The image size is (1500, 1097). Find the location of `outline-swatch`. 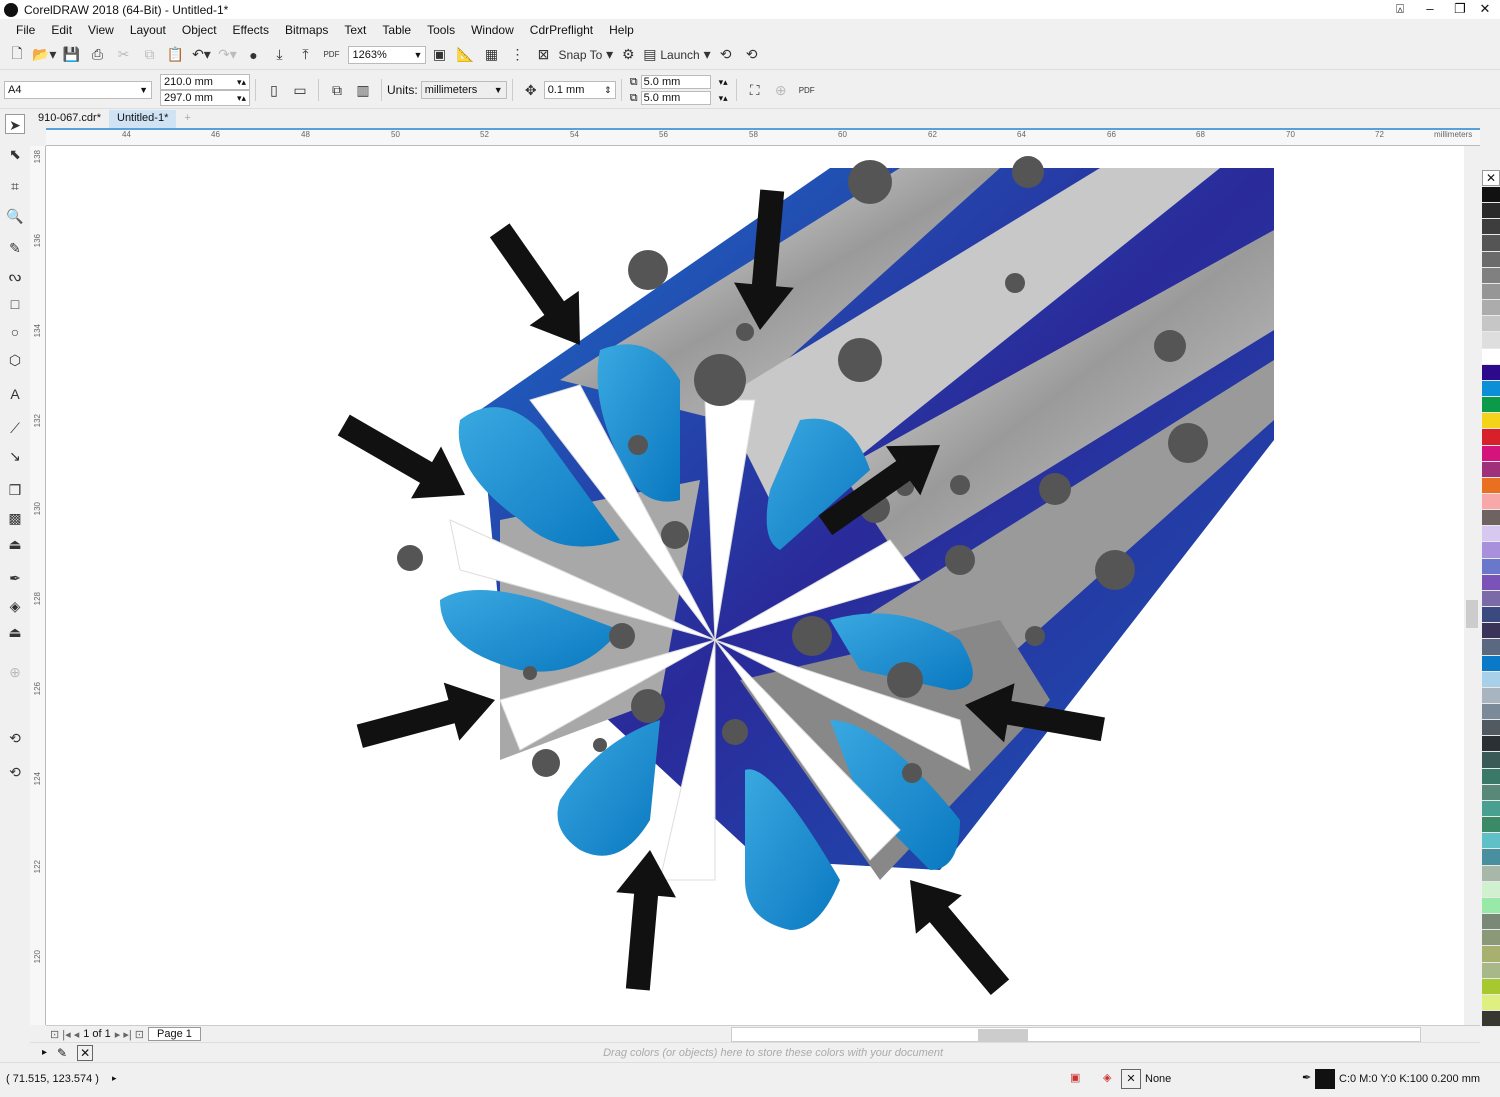

outline-swatch is located at coordinates (1325, 1079).